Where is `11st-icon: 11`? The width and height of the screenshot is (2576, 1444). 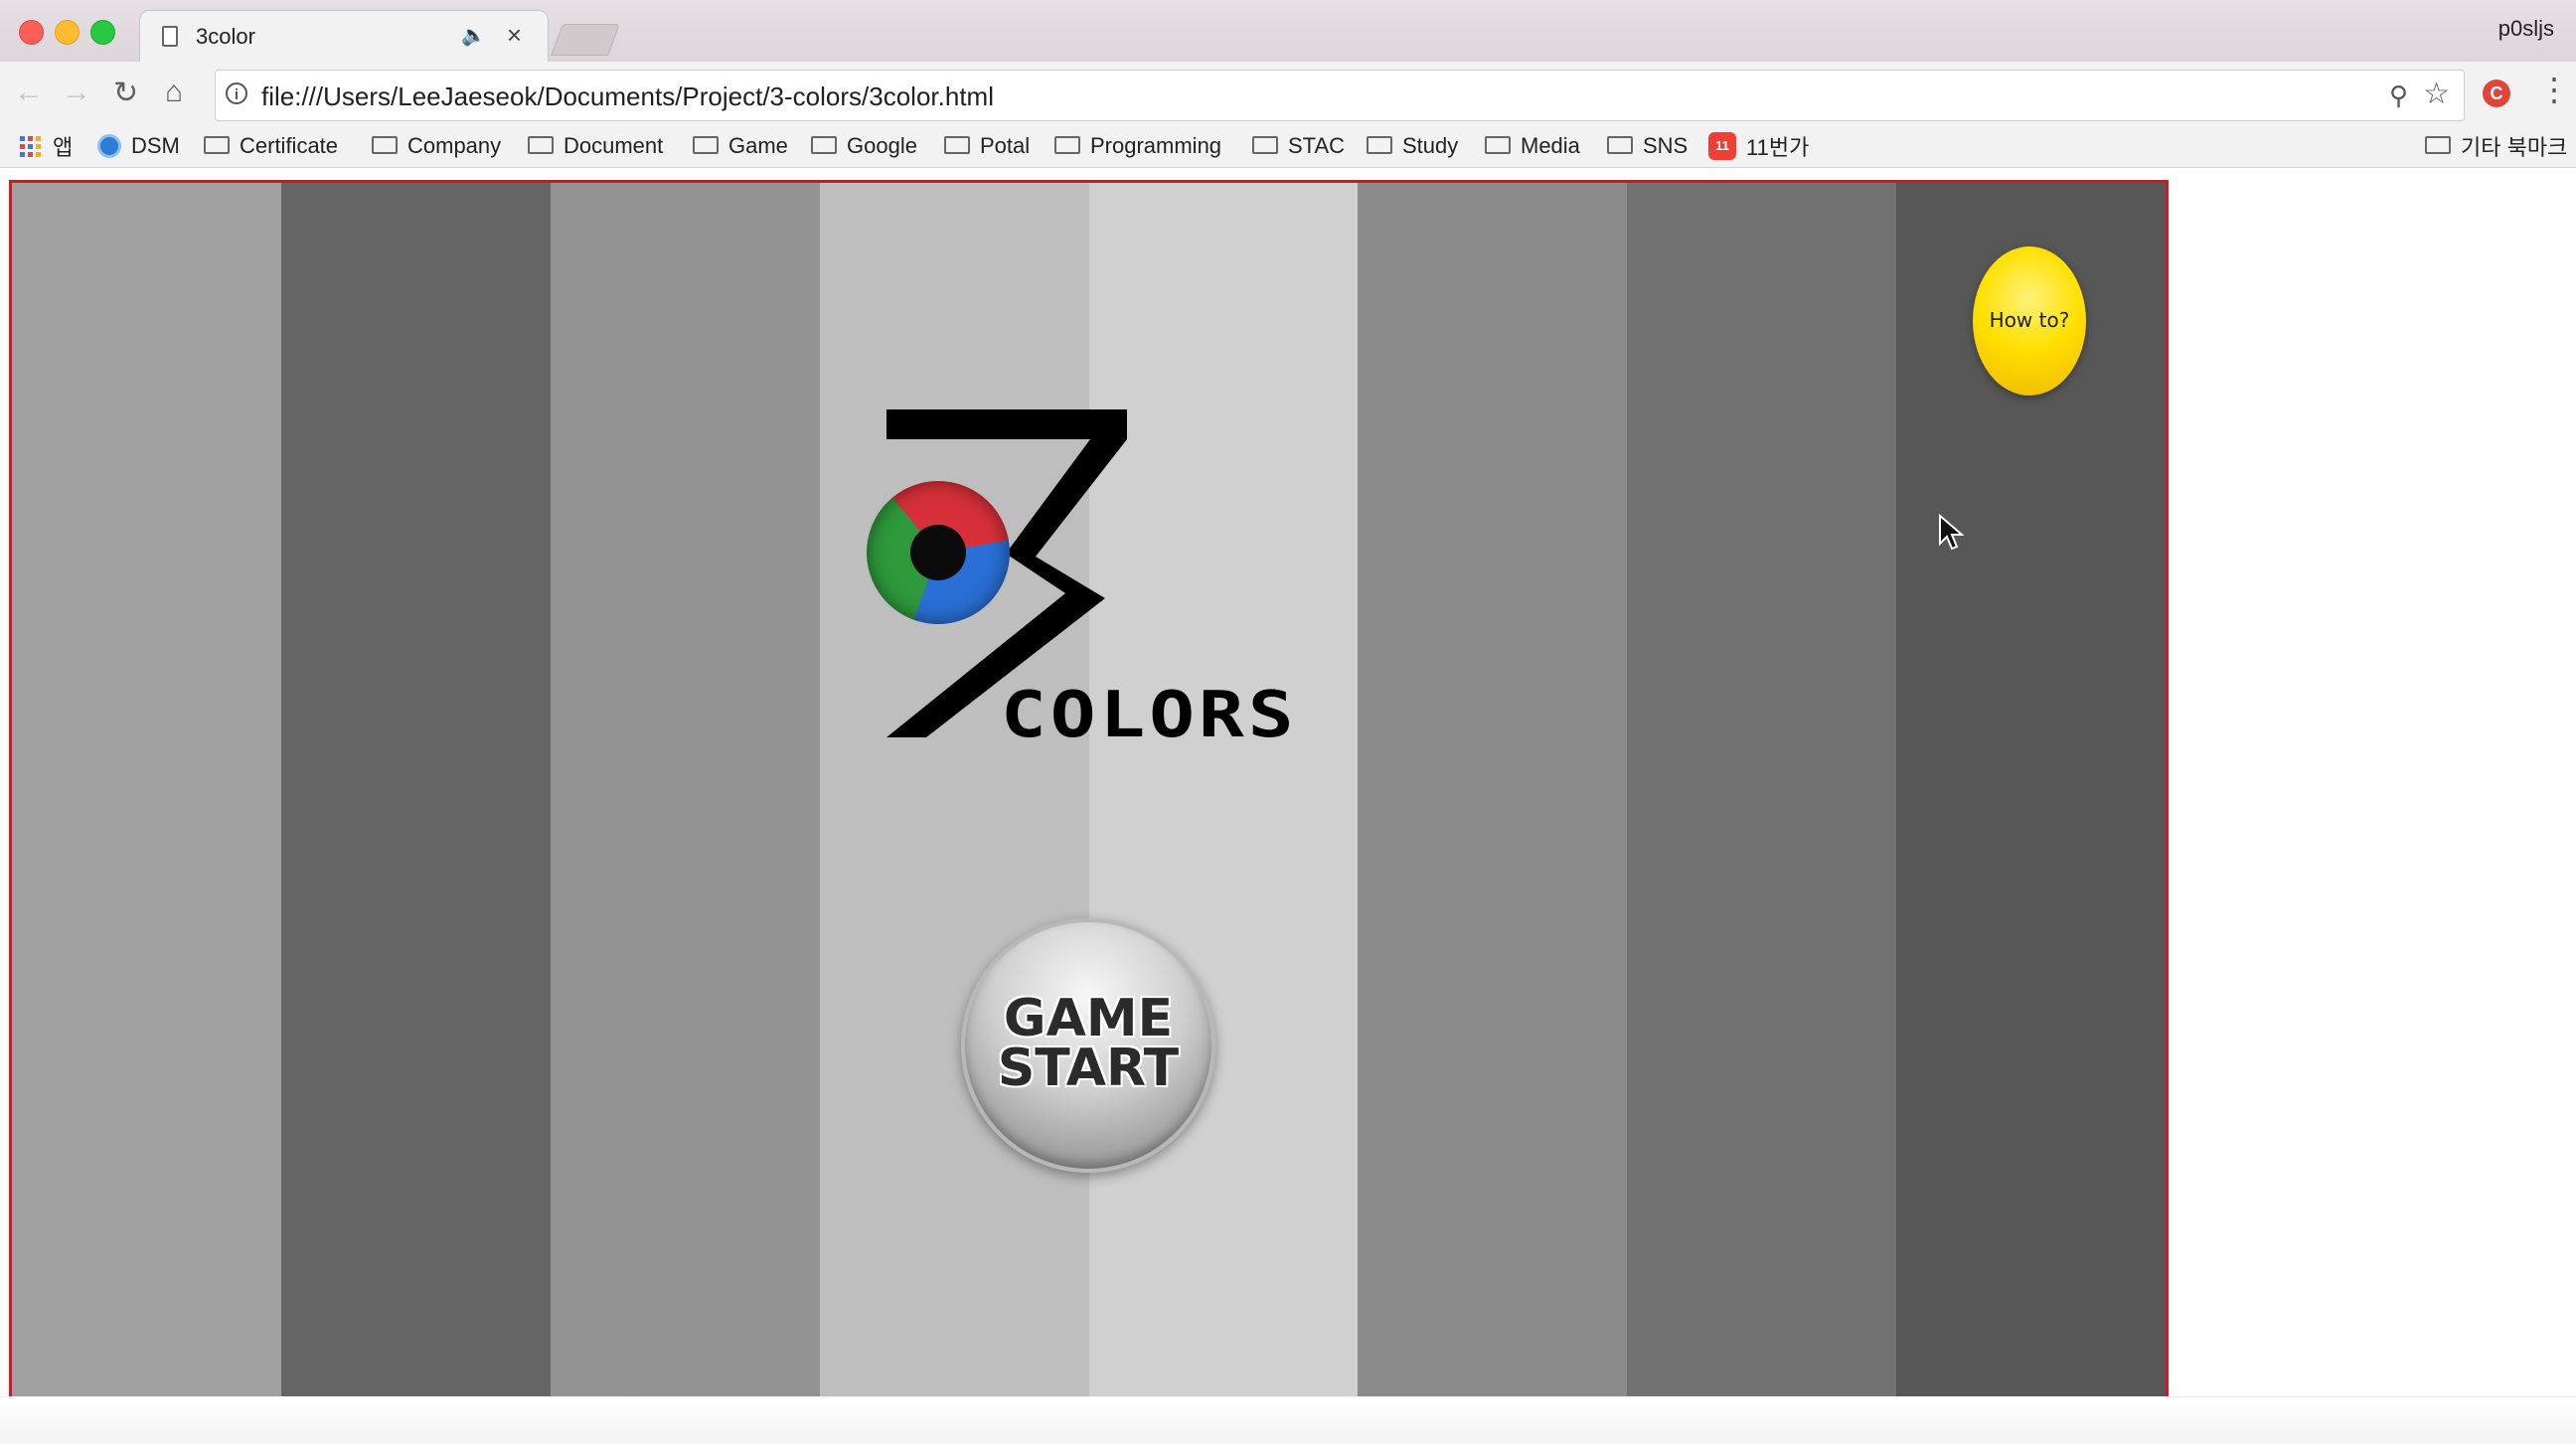 11st-icon: 11 is located at coordinates (1722, 146).